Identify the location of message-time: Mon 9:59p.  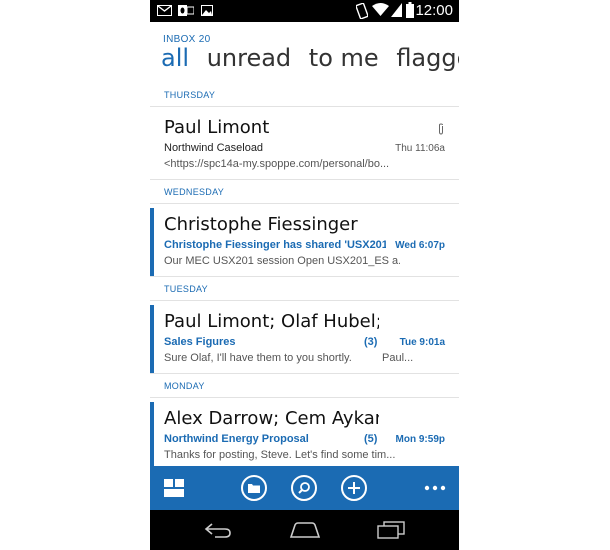
(420, 439).